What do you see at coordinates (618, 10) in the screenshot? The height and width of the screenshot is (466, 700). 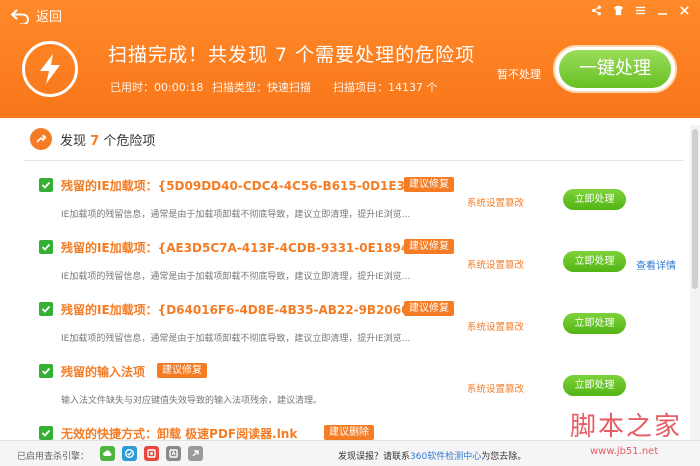 I see `skin-icon` at bounding box center [618, 10].